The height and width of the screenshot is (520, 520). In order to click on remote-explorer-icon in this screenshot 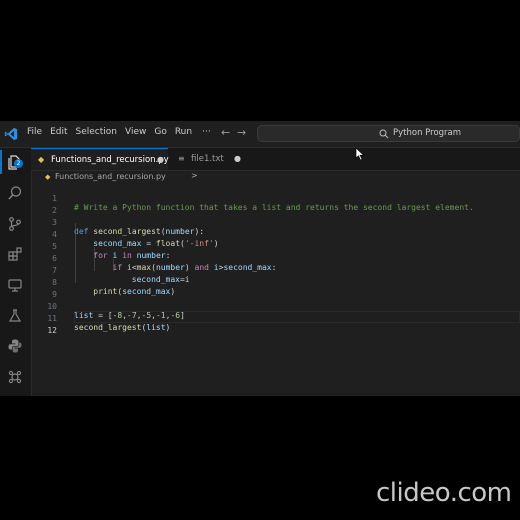, I will do `click(15, 285)`.